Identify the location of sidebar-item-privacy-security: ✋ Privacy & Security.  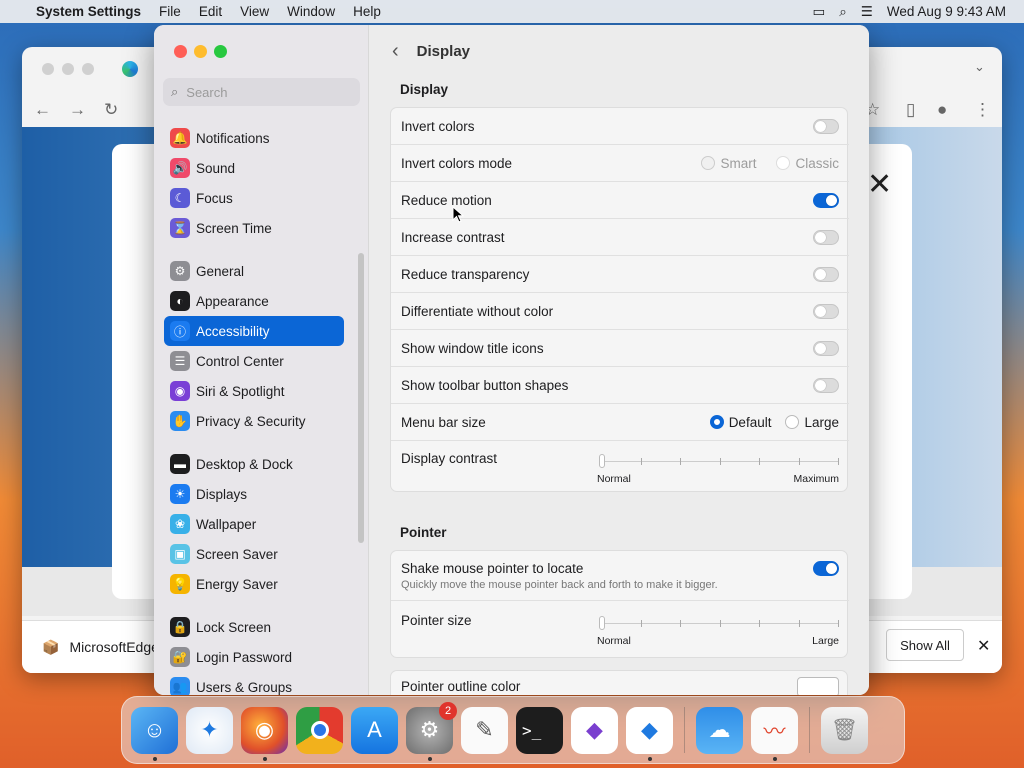
(254, 421).